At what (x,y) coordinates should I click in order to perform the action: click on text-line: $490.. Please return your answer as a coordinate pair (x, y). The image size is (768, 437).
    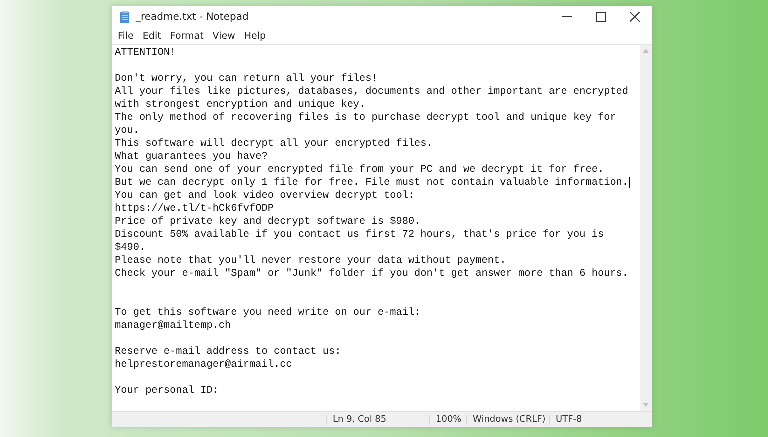
    Looking at the image, I should click on (130, 248).